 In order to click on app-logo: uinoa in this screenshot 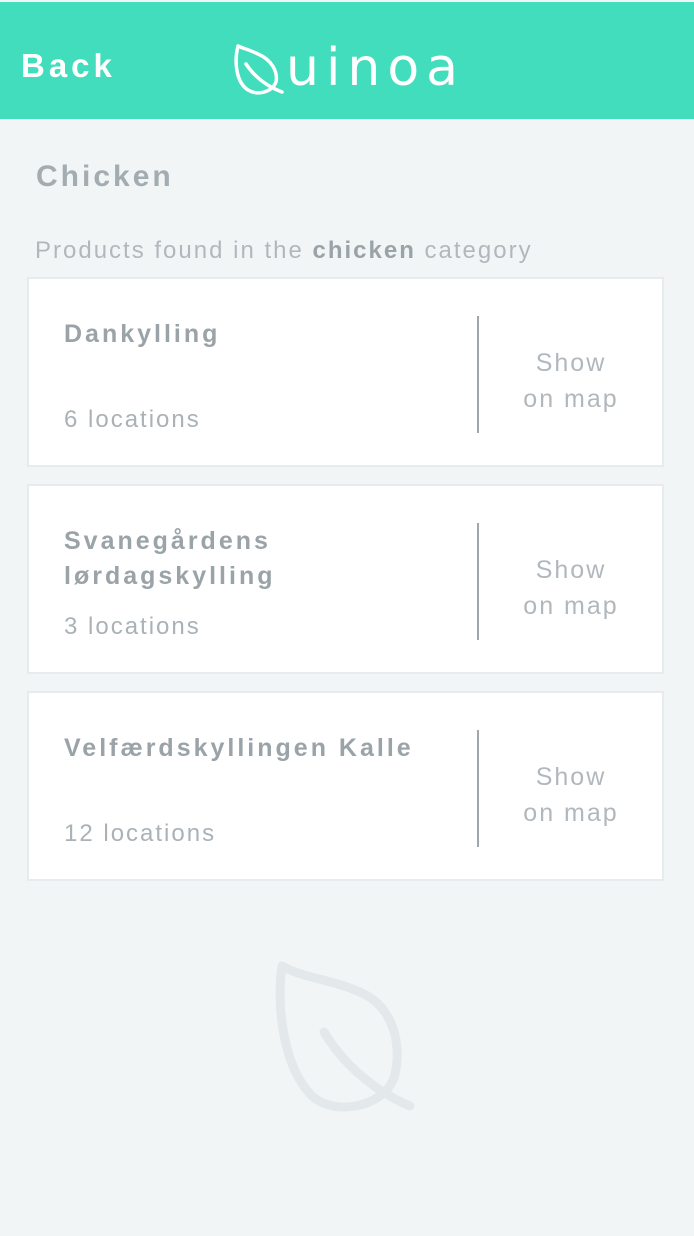, I will do `click(348, 67)`.